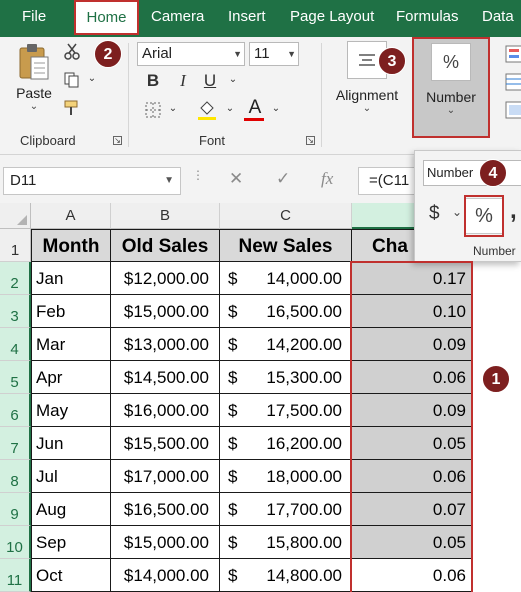 The height and width of the screenshot is (592, 521). What do you see at coordinates (15, 245) in the screenshot?
I see `row-header: 1` at bounding box center [15, 245].